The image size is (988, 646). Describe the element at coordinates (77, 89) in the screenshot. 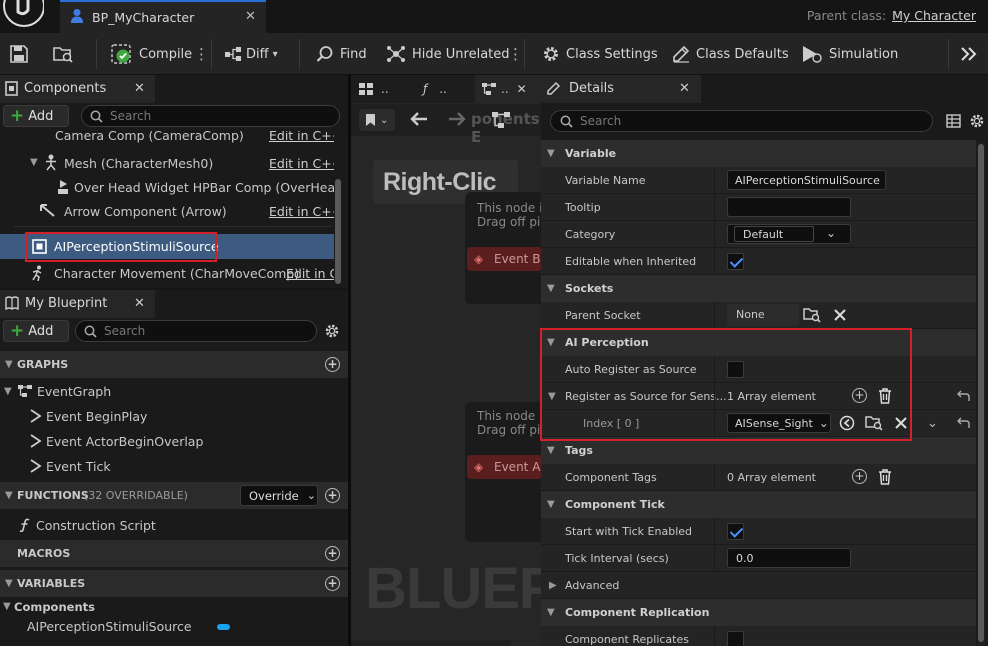

I see `components-tab: Components ✕` at that location.